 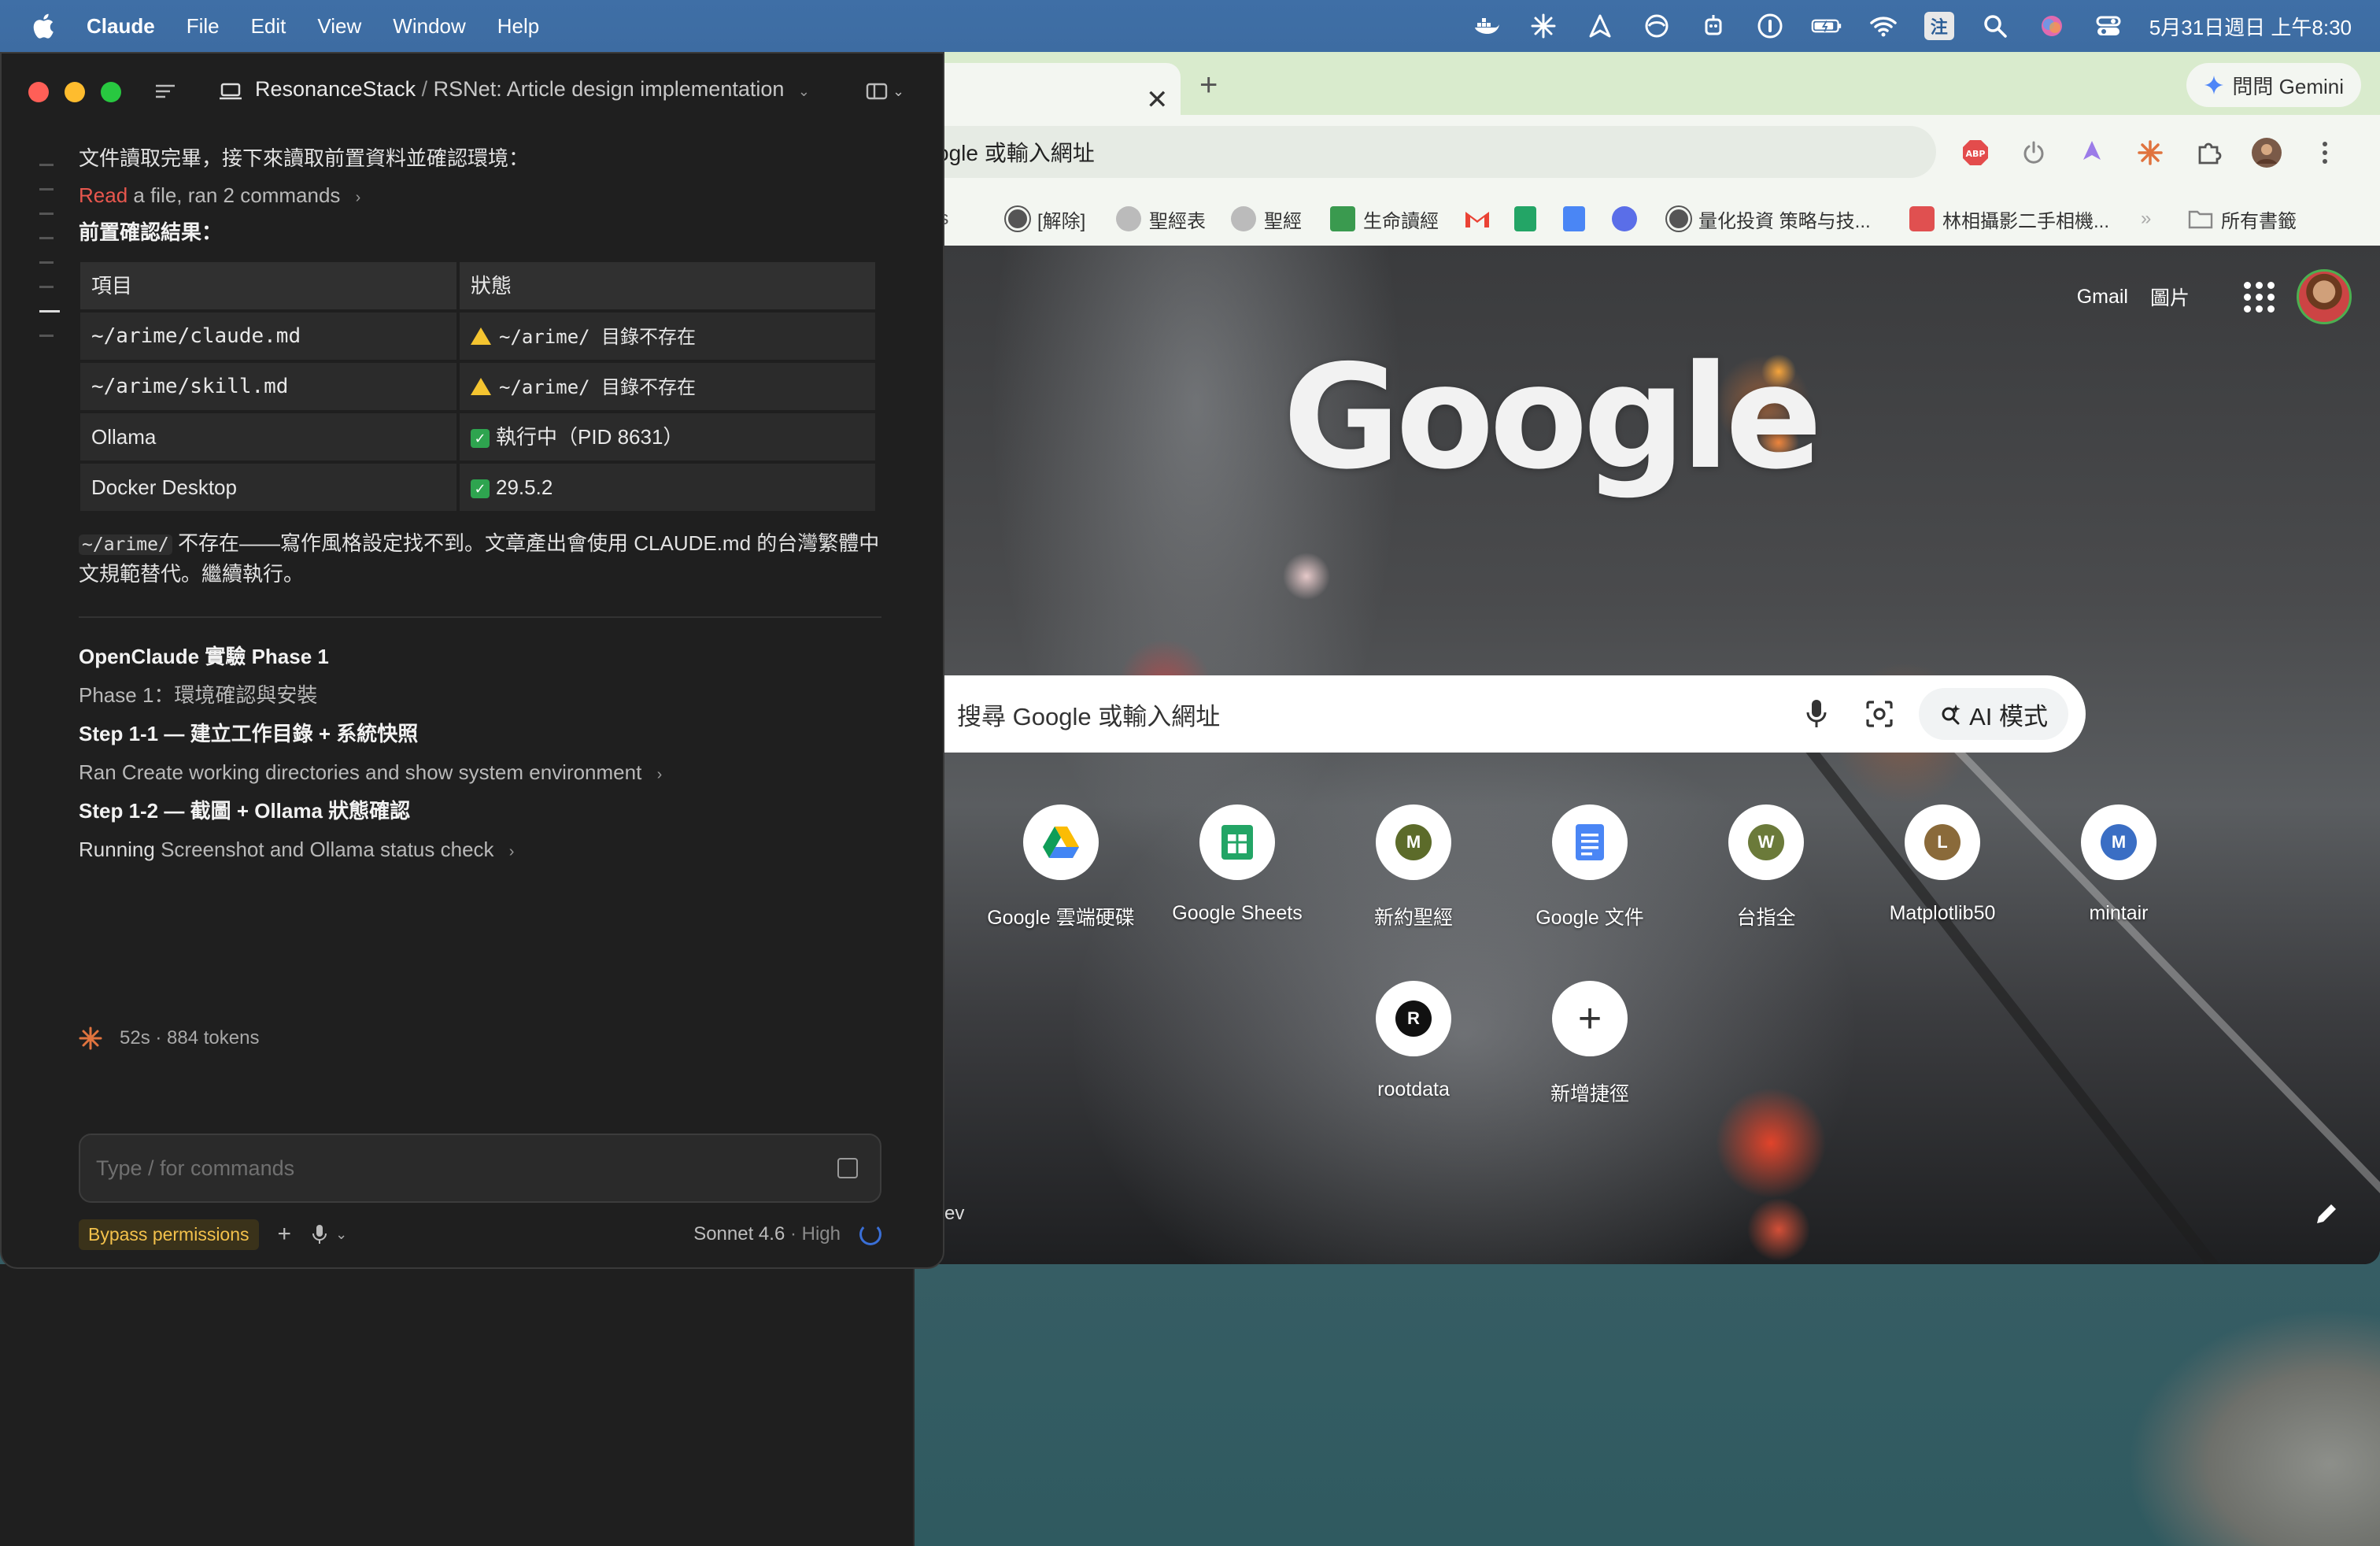 I want to click on close-window-button, so click(x=38, y=92).